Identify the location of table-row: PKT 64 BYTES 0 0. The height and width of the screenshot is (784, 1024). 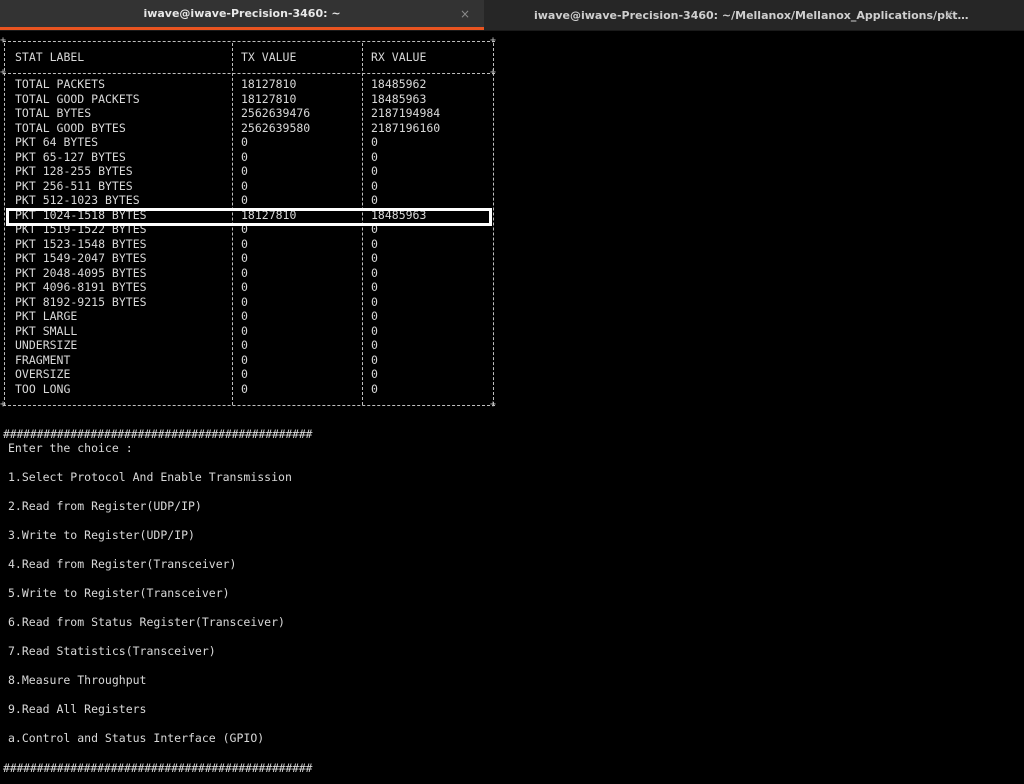
(249, 142).